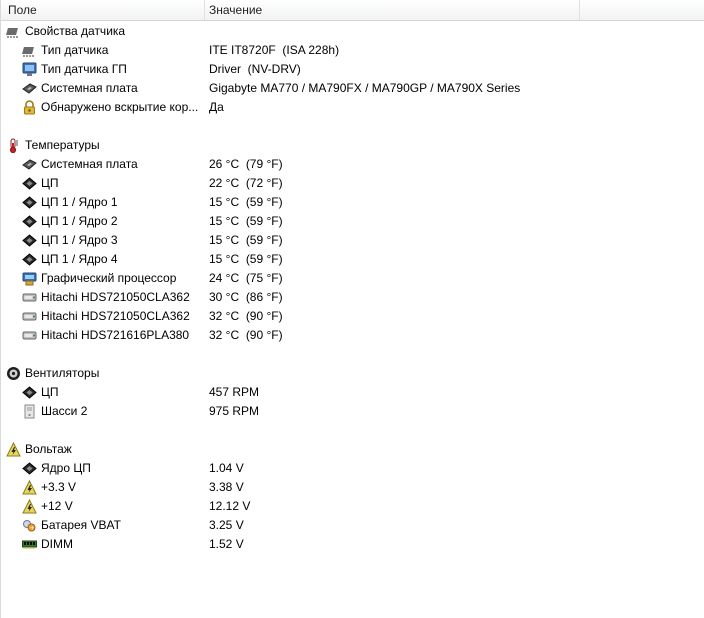  What do you see at coordinates (391, 10) in the screenshot?
I see `column-header-value: Значение` at bounding box center [391, 10].